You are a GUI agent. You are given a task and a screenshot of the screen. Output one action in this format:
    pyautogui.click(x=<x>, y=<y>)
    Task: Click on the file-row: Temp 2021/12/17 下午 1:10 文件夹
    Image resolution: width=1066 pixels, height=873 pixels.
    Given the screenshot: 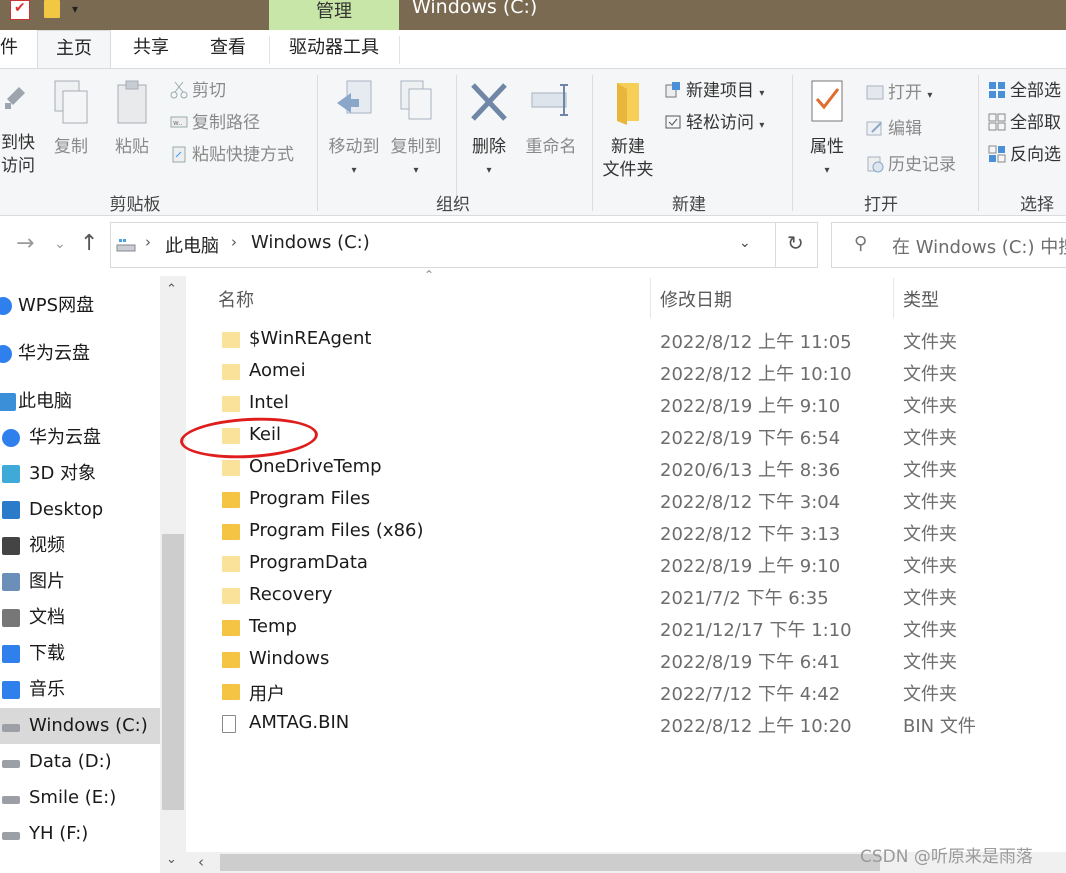 What is the action you would take?
    pyautogui.click(x=639, y=630)
    